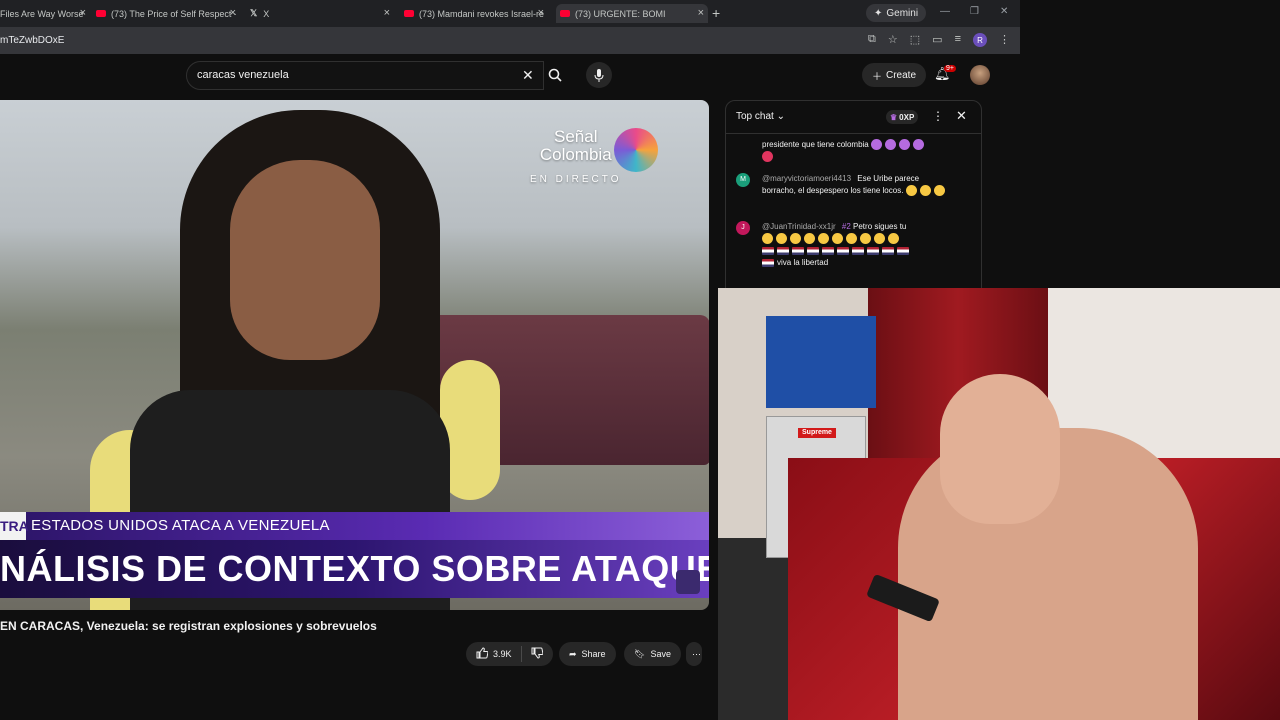 The image size is (1280, 720). Describe the element at coordinates (320, 13) in the screenshot. I see `tab-3: 𝕏 X ×` at that location.